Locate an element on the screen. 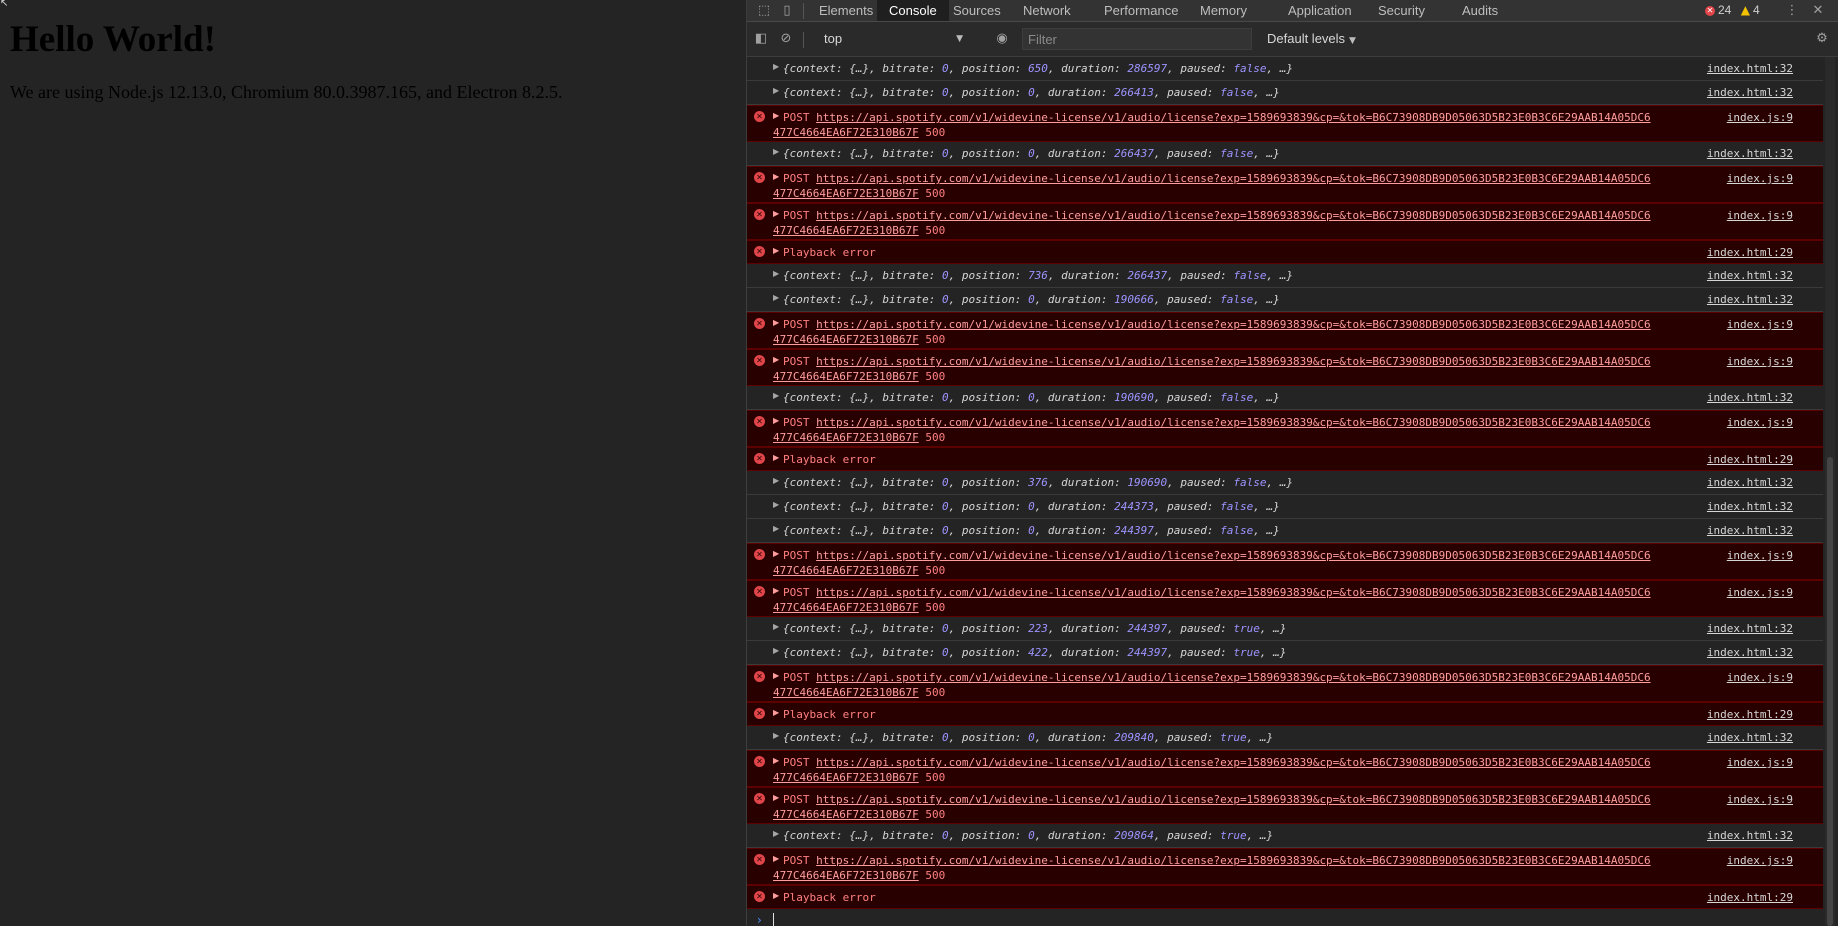 The image size is (1838, 926). live-expression-eye-icon: ◉ is located at coordinates (1002, 39).